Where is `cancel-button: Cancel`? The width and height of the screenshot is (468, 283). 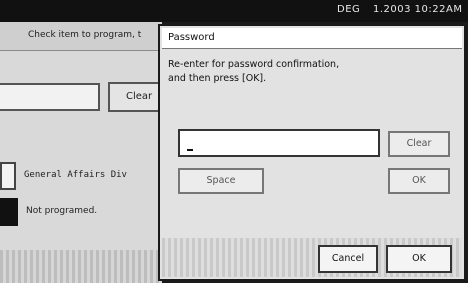
cancel-button: Cancel is located at coordinates (348, 259).